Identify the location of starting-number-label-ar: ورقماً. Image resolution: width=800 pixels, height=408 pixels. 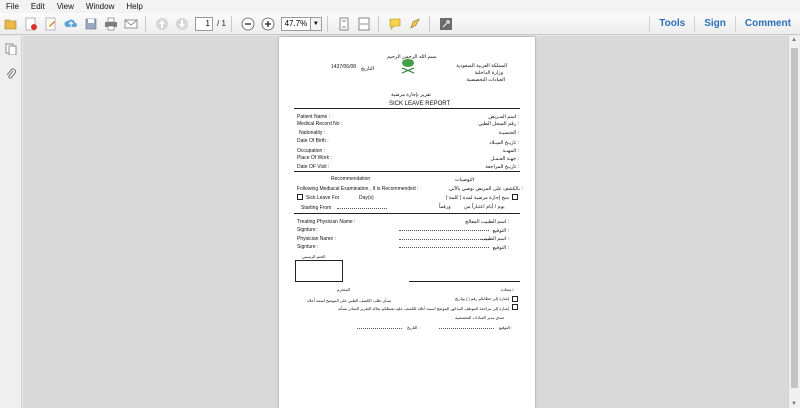
(445, 207).